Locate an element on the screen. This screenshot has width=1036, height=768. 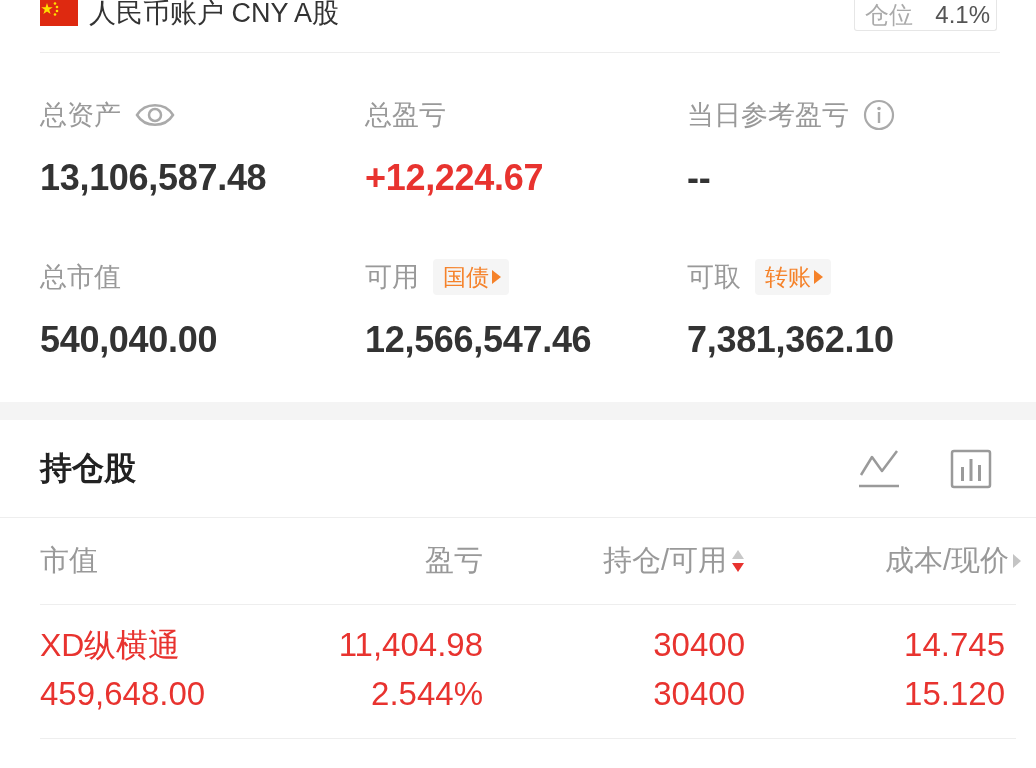
table-cell-text: 15.120 is located at coordinates (954, 694).